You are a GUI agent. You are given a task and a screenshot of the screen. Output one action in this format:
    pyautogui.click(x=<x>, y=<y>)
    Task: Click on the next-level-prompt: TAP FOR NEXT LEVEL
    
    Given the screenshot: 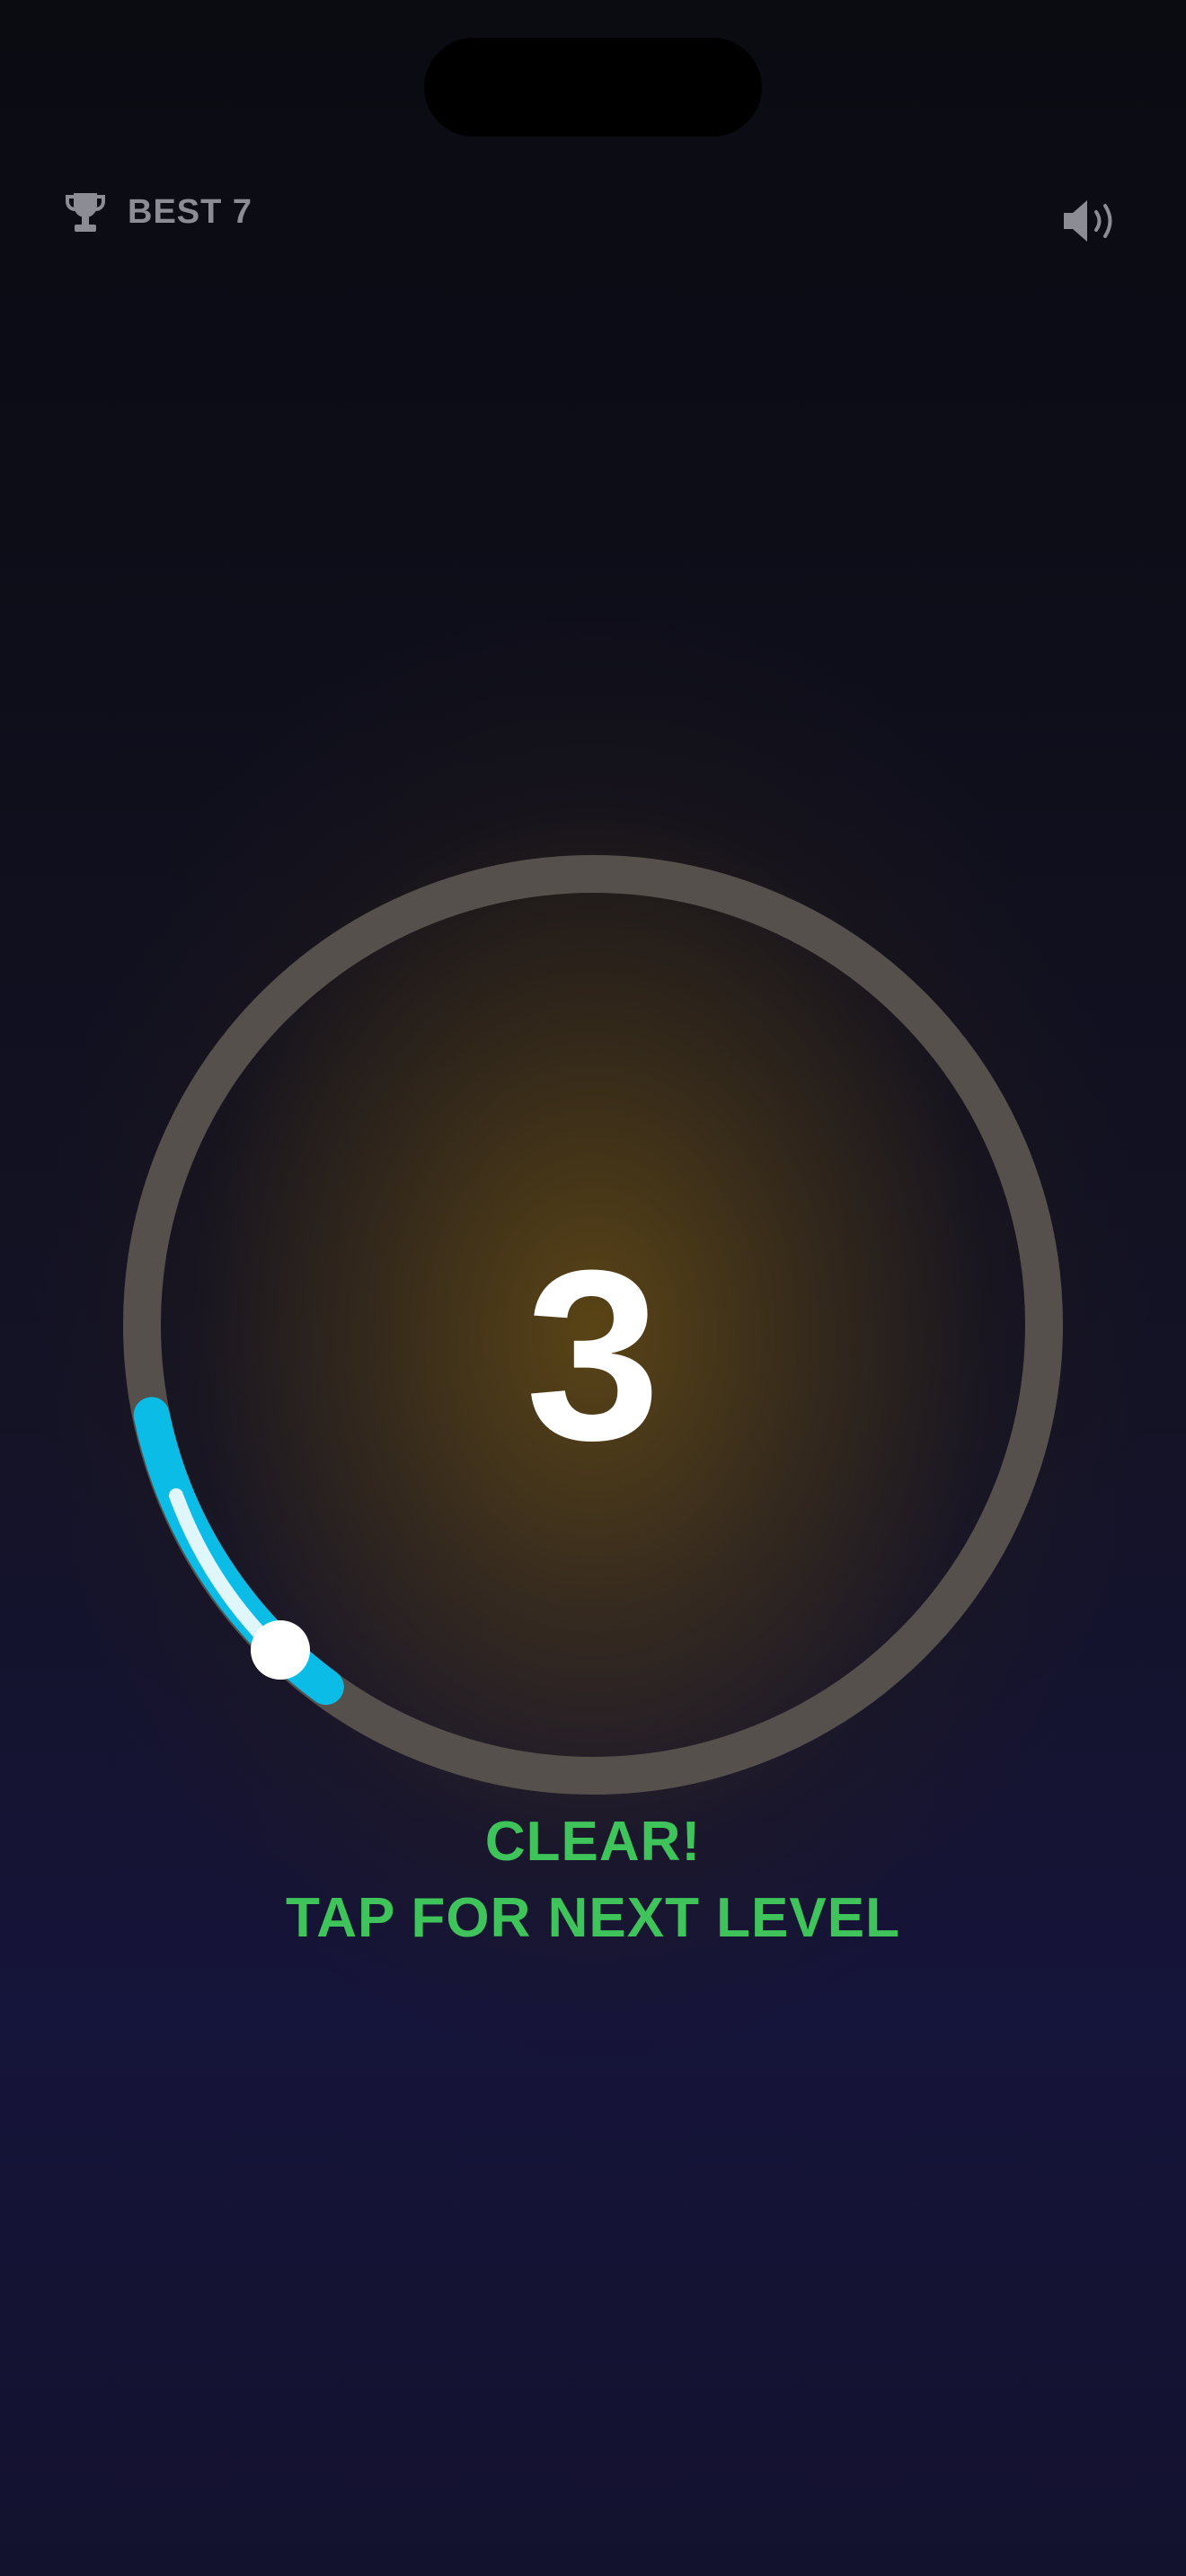 What is the action you would take?
    pyautogui.click(x=593, y=1918)
    